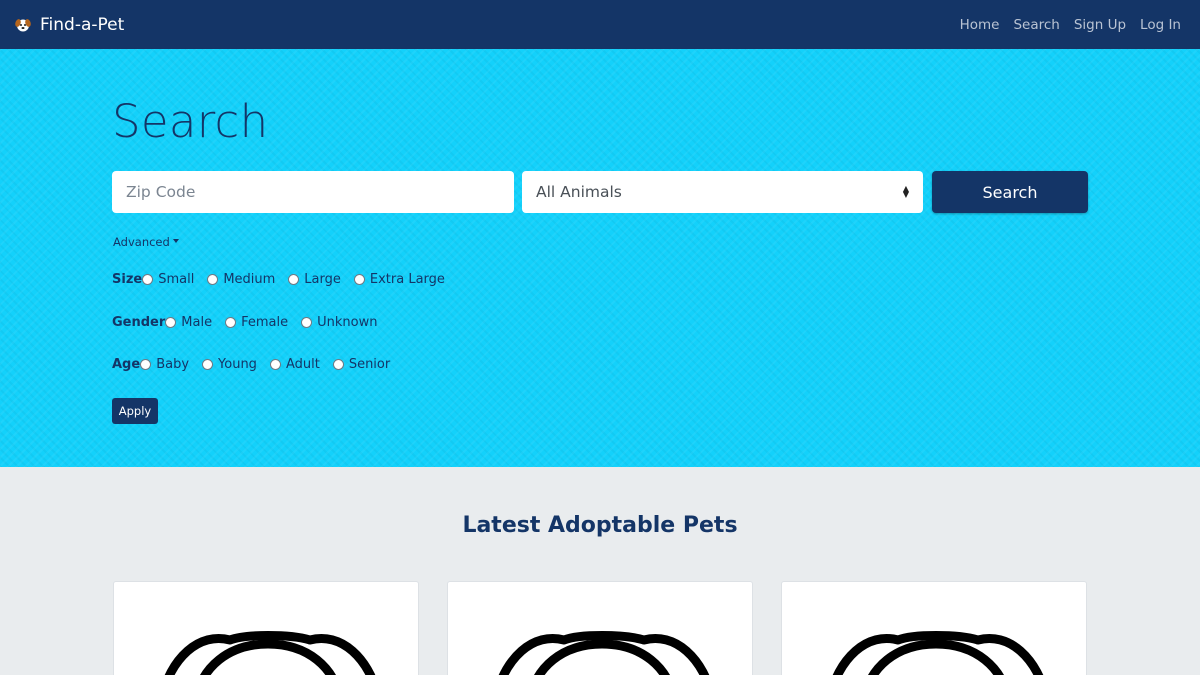 Image resolution: width=1200 pixels, height=675 pixels. What do you see at coordinates (23, 25) in the screenshot?
I see `dog-face-icon` at bounding box center [23, 25].